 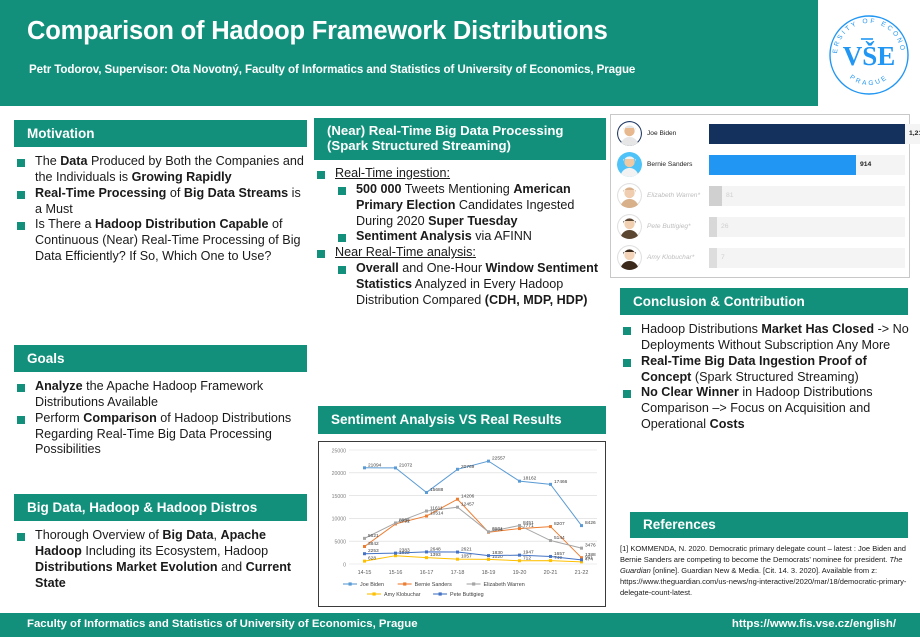 What do you see at coordinates (231, 566) in the screenshot?
I see `bullet-text-run: and` at bounding box center [231, 566].